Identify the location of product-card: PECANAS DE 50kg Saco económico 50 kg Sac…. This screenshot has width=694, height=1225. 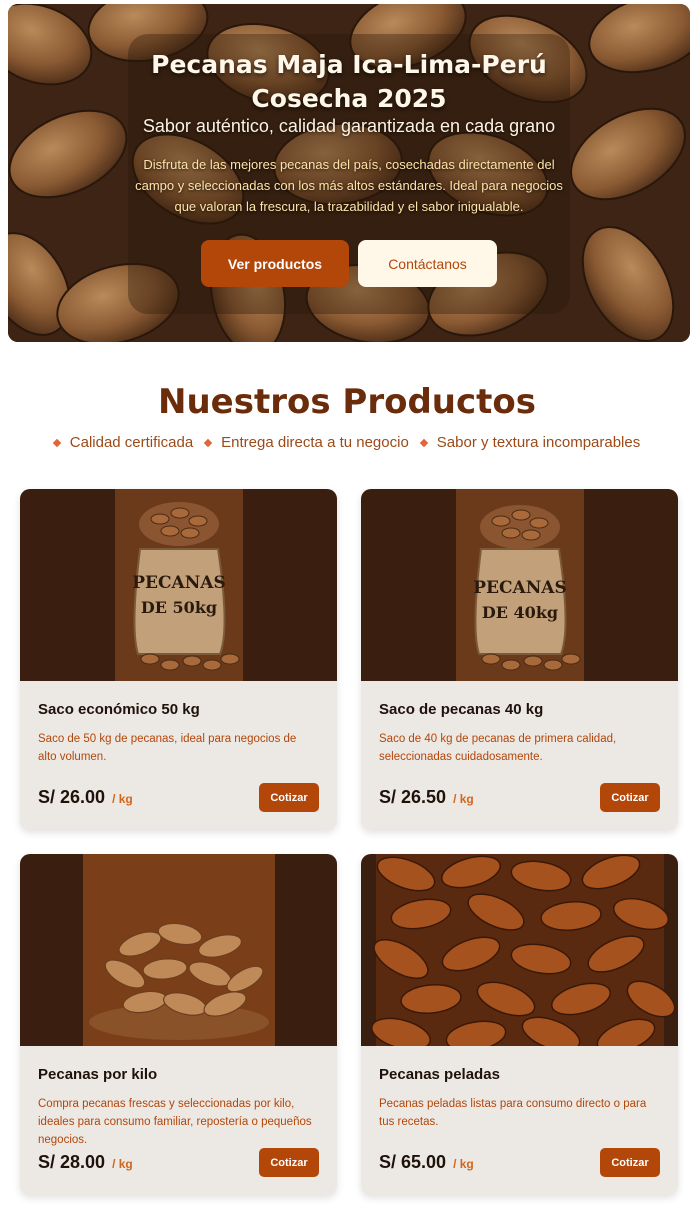
(178, 659).